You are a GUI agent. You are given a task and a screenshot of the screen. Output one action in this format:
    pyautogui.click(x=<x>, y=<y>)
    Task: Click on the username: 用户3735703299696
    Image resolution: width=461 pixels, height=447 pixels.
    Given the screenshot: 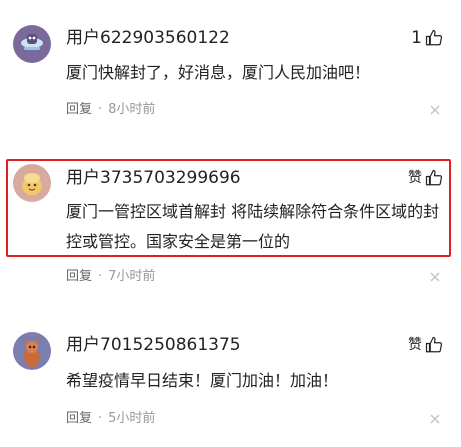 What is the action you would take?
    pyautogui.click(x=153, y=178)
    